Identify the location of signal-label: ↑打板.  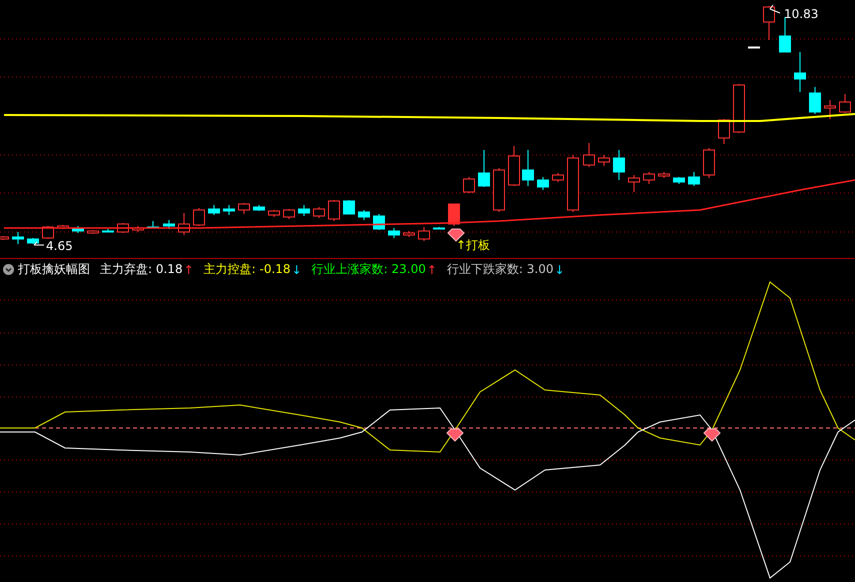
(473, 245).